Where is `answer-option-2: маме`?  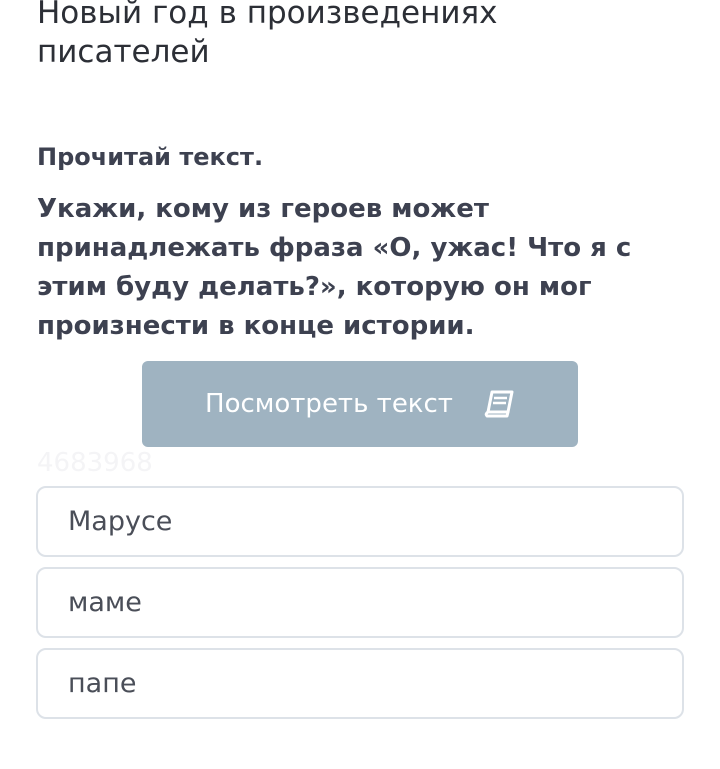
answer-option-2: маме is located at coordinates (360, 602).